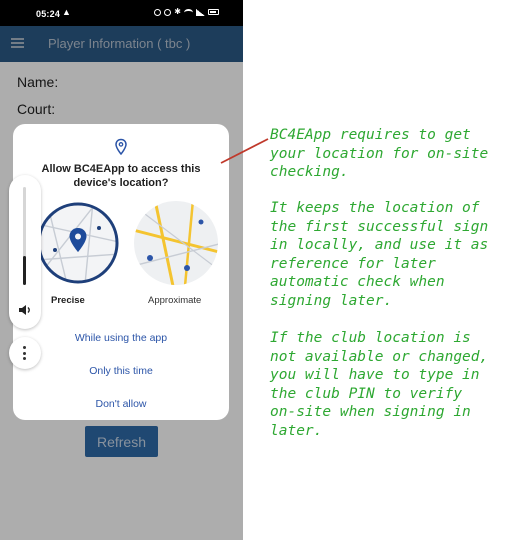 This screenshot has width=526, height=540. Describe the element at coordinates (24, 236) in the screenshot. I see `volume-slider` at that location.